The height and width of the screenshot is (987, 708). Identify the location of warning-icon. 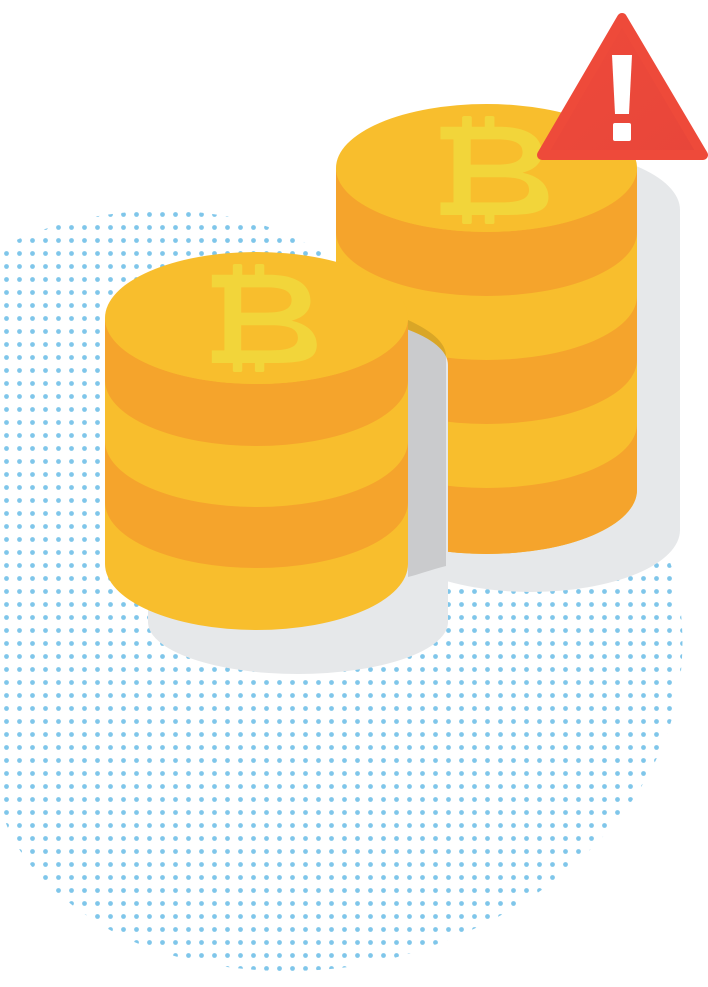
(622, 86).